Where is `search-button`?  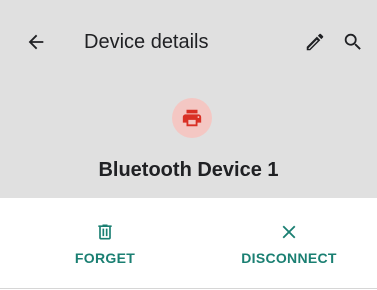
search-button is located at coordinates (353, 42).